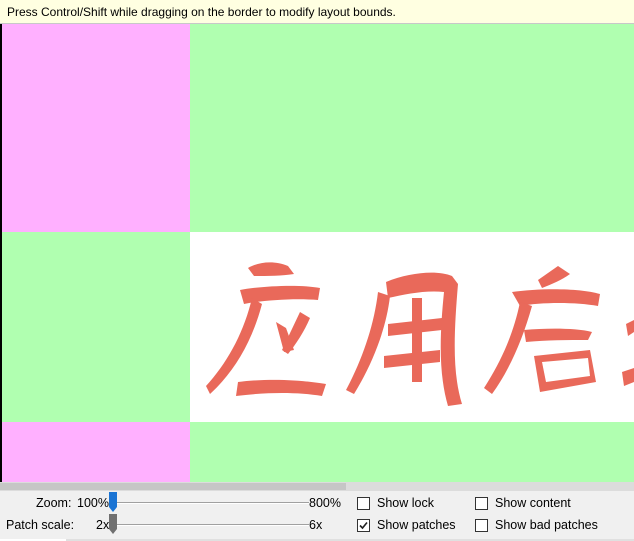  I want to click on patch-scale-label: Patch scale:, so click(40, 525).